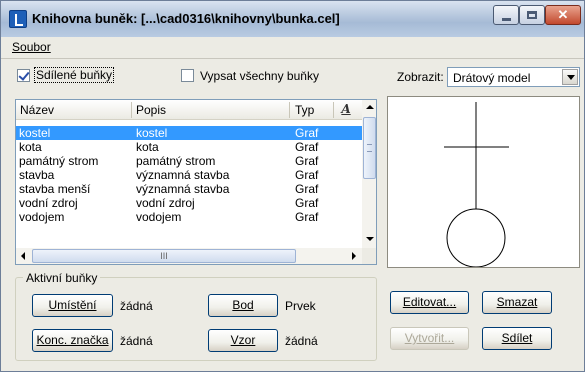 The width and height of the screenshot is (585, 372). Describe the element at coordinates (152, 133) in the screenshot. I see `cell-description: kostel` at that location.